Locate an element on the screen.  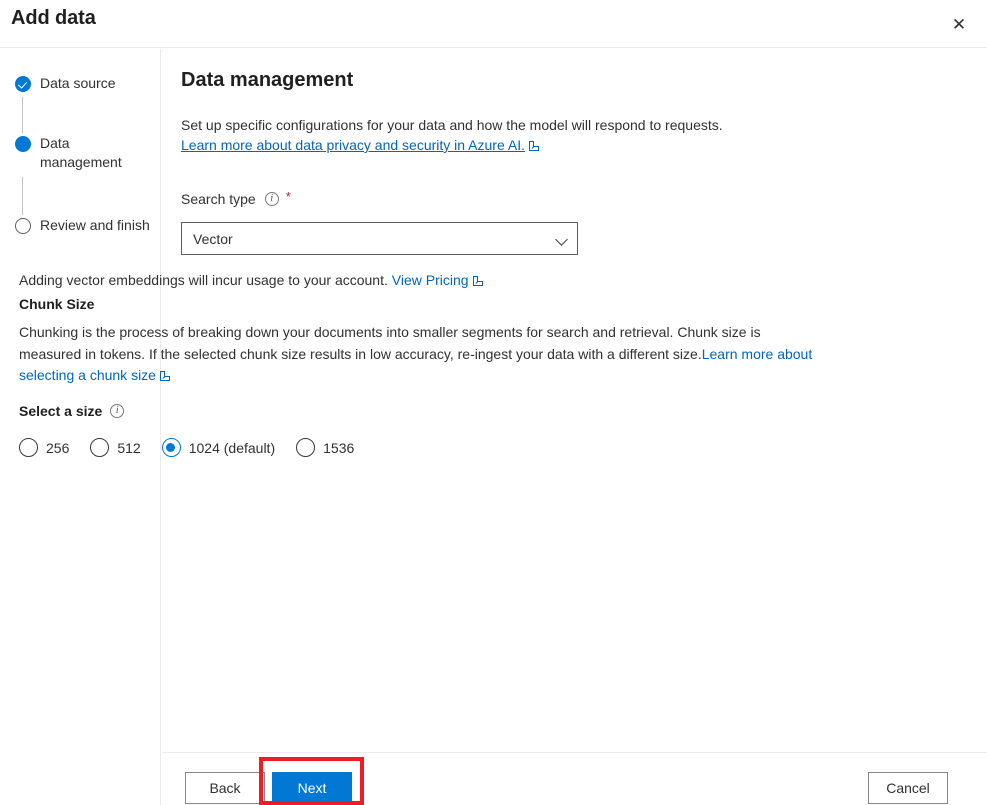
sidebar-step-label: Data source is located at coordinates (78, 83).